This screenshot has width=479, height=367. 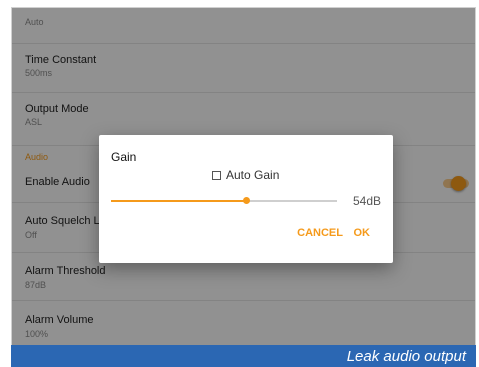 I want to click on gain-slider, so click(x=224, y=201).